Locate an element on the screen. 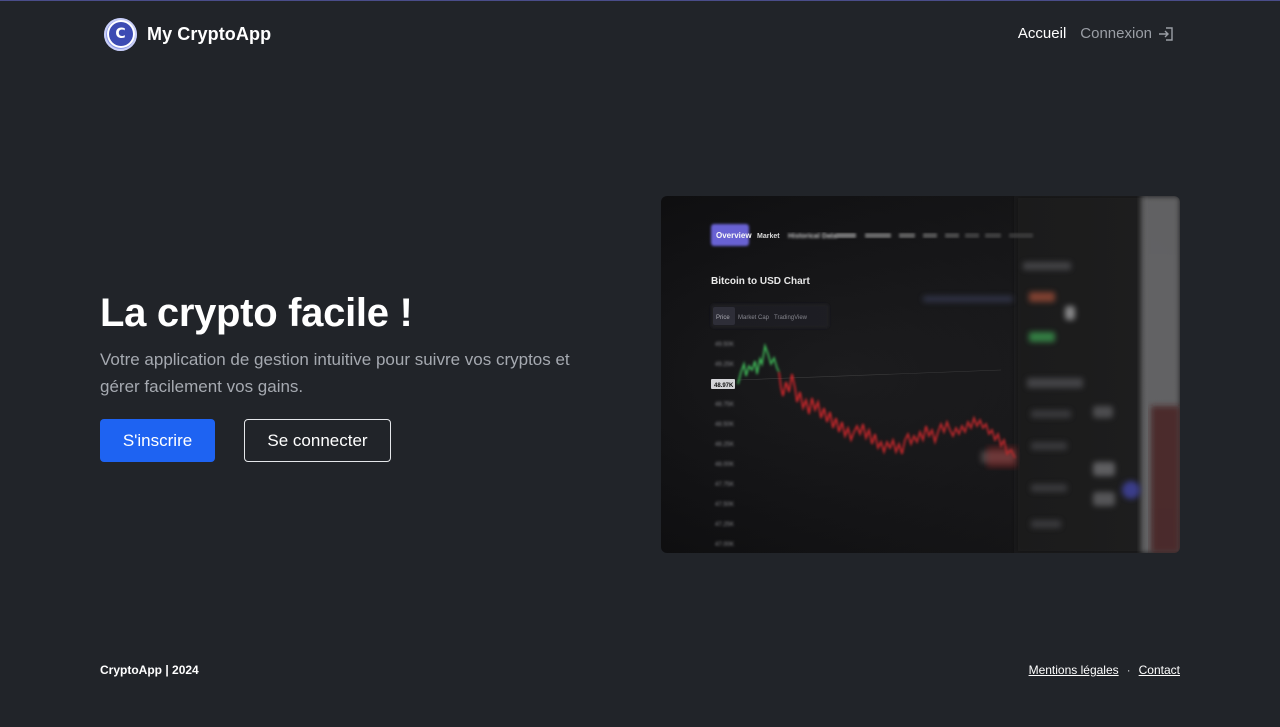  main-nav: Accueil Connexion is located at coordinates (1096, 33).